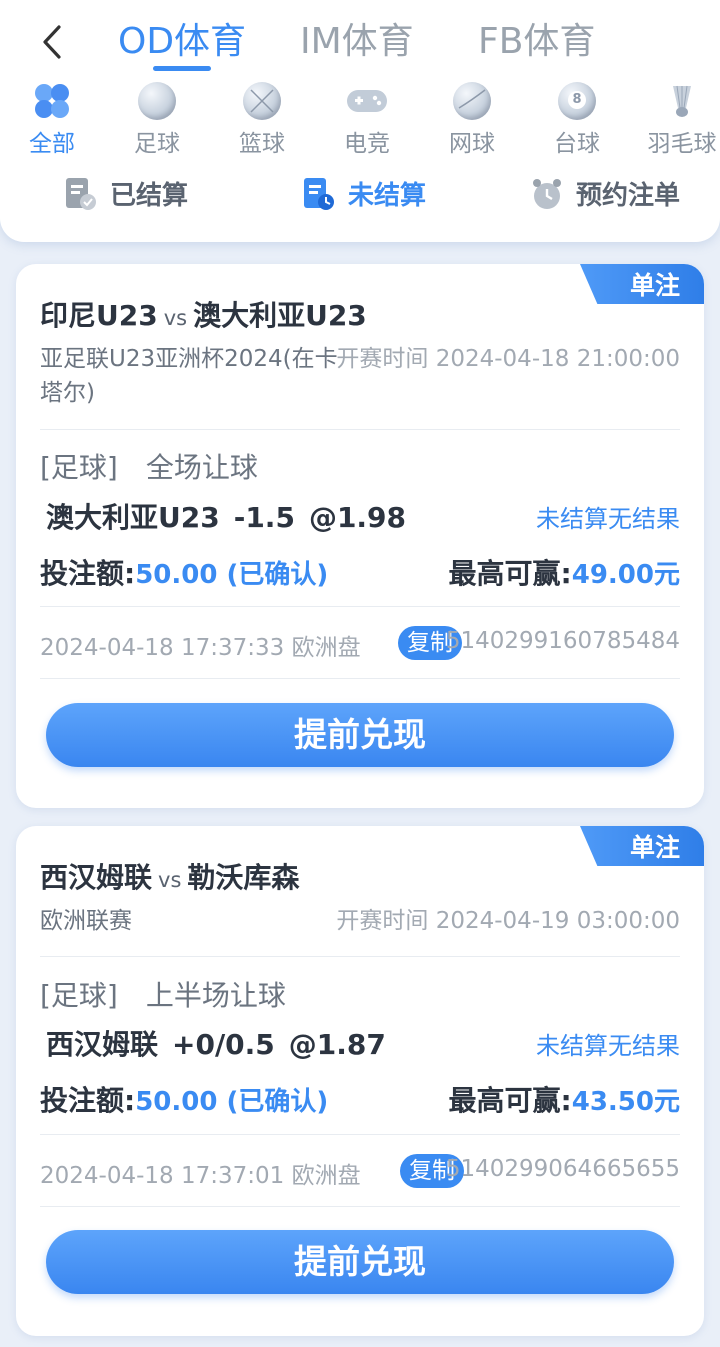 This screenshot has height=1347, width=720. Describe the element at coordinates (133, 517) in the screenshot. I see `selection-team: 澳大利亚U23` at that location.